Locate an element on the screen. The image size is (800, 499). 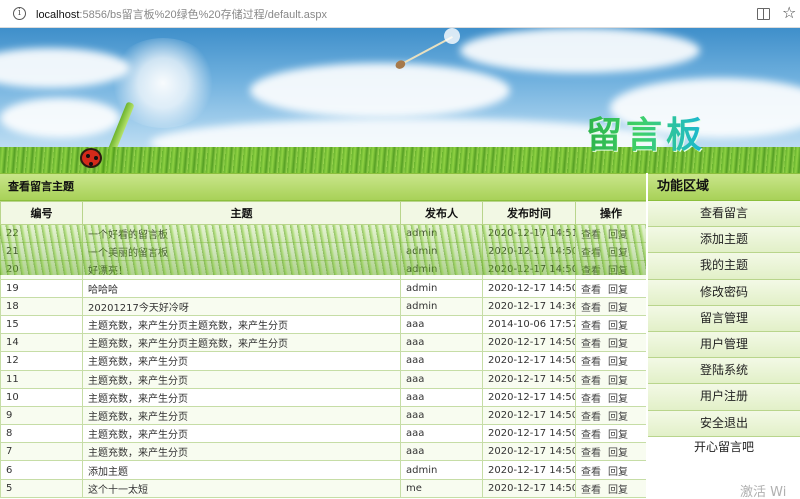
sidebar-item-5: 用户管理 is located at coordinates (724, 345).